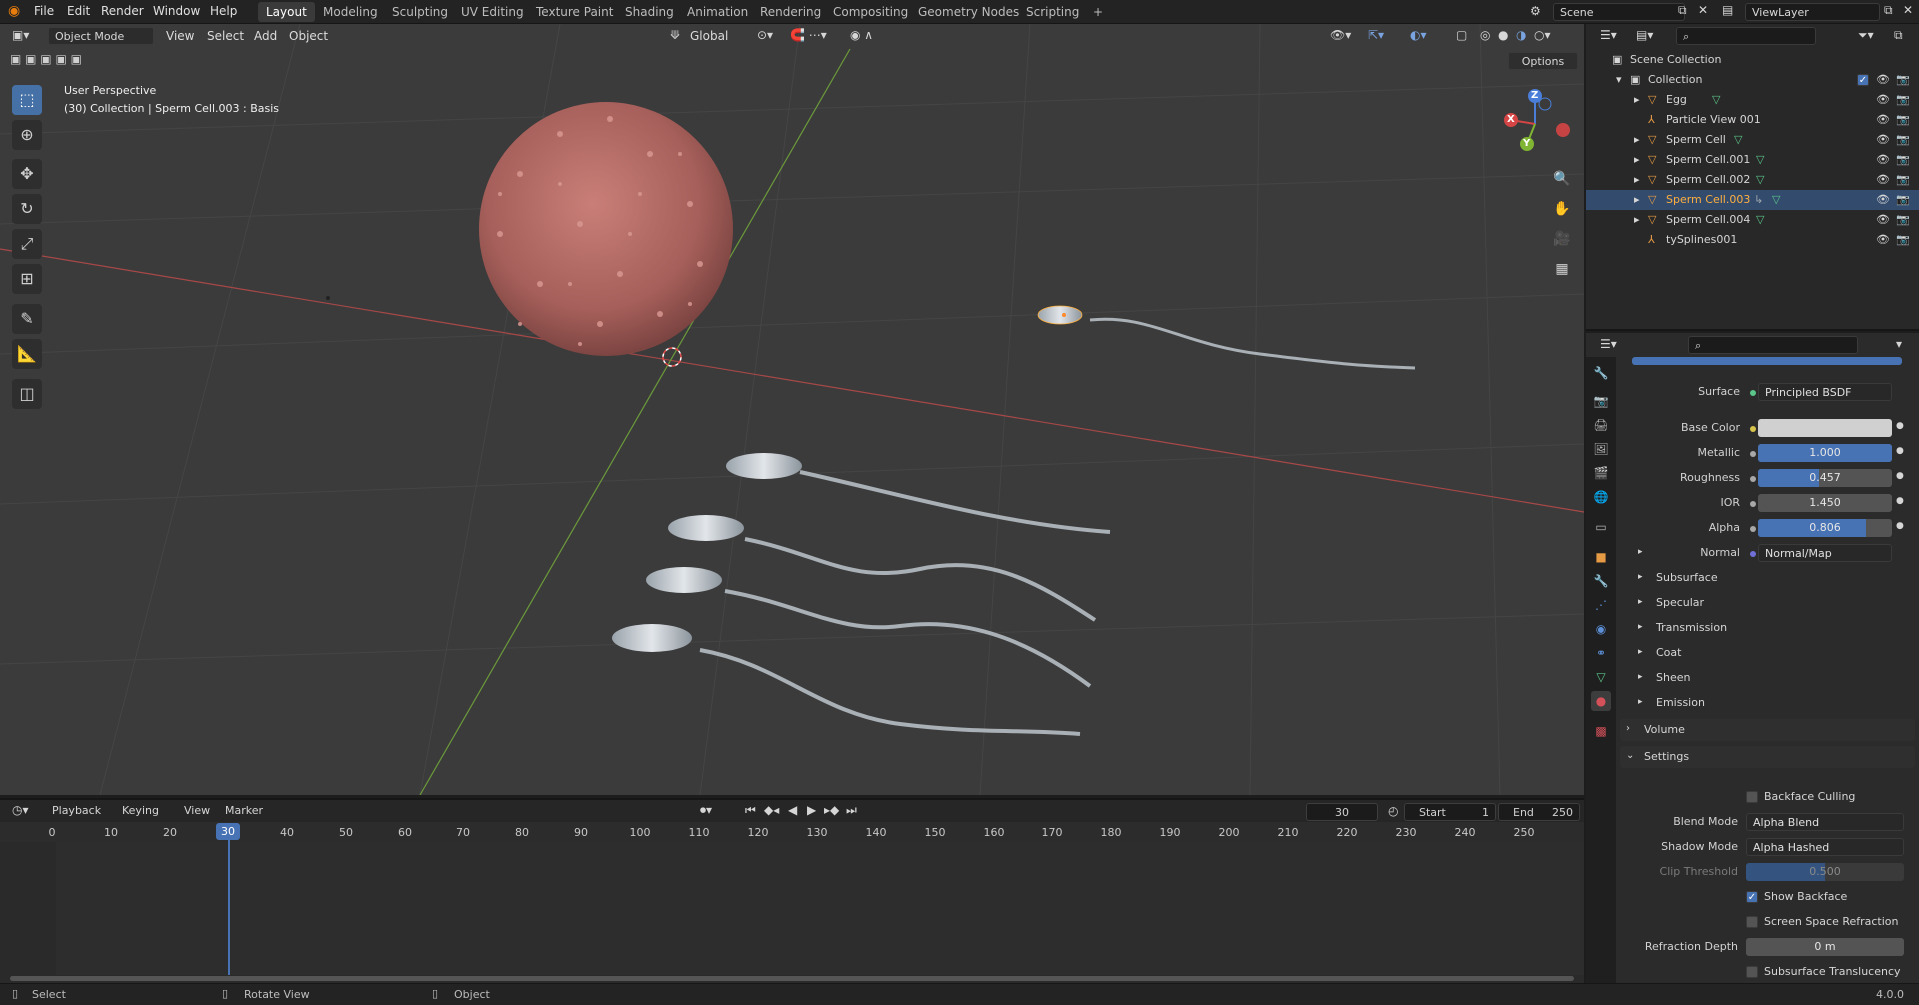 The width and height of the screenshot is (1919, 1005). I want to click on jump-end-icon: ⏭, so click(851, 810).